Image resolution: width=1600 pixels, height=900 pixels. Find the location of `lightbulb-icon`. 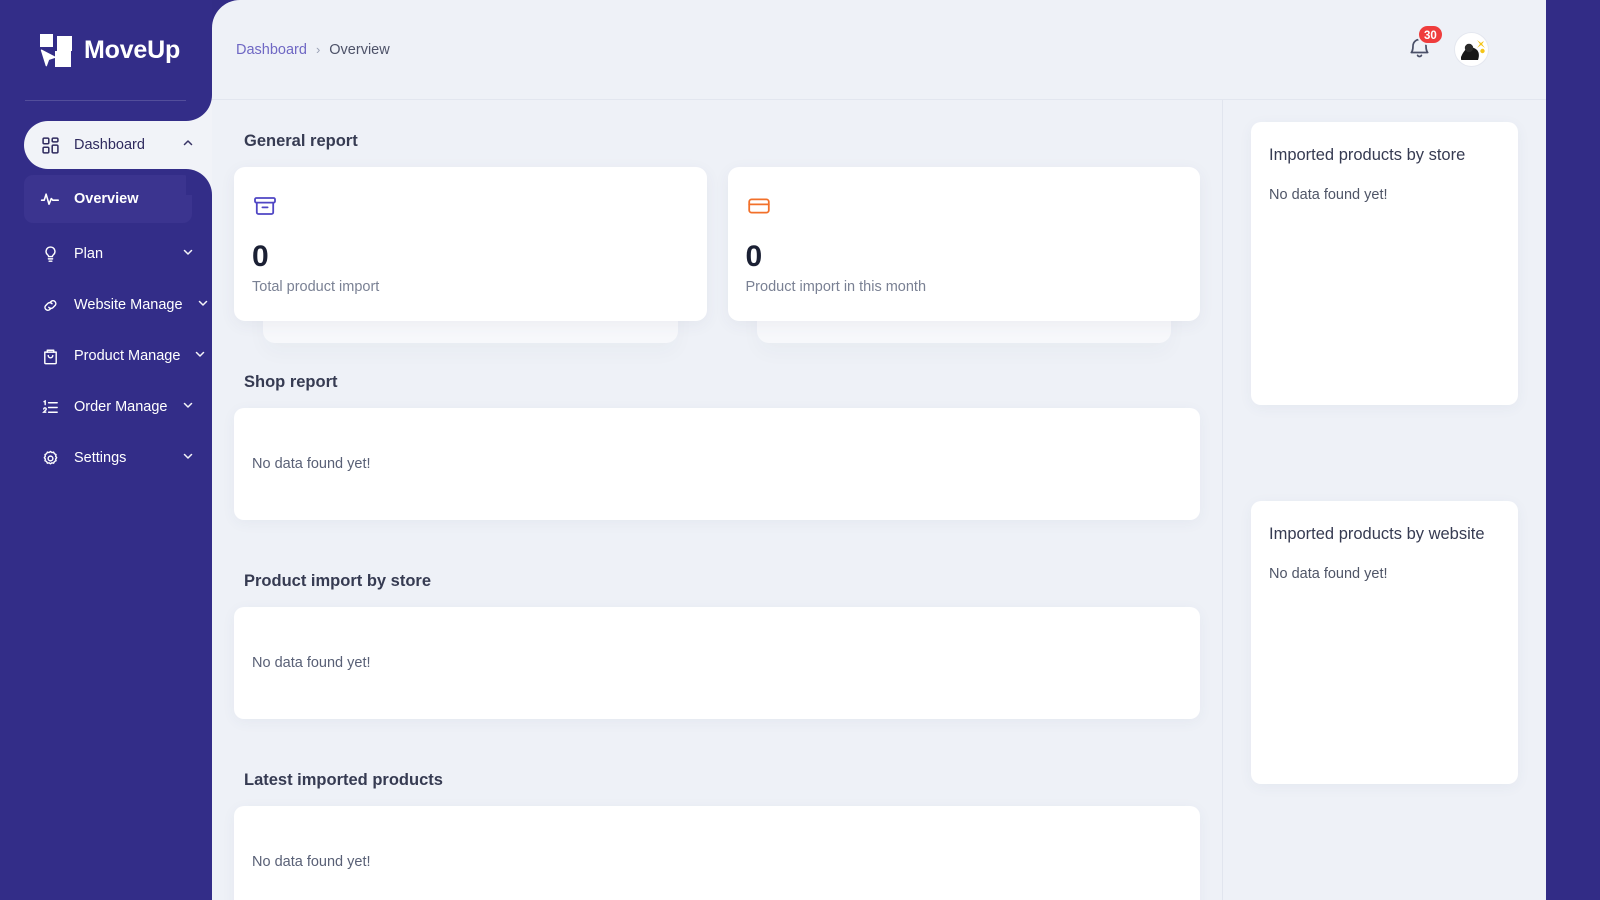

lightbulb-icon is located at coordinates (50, 254).